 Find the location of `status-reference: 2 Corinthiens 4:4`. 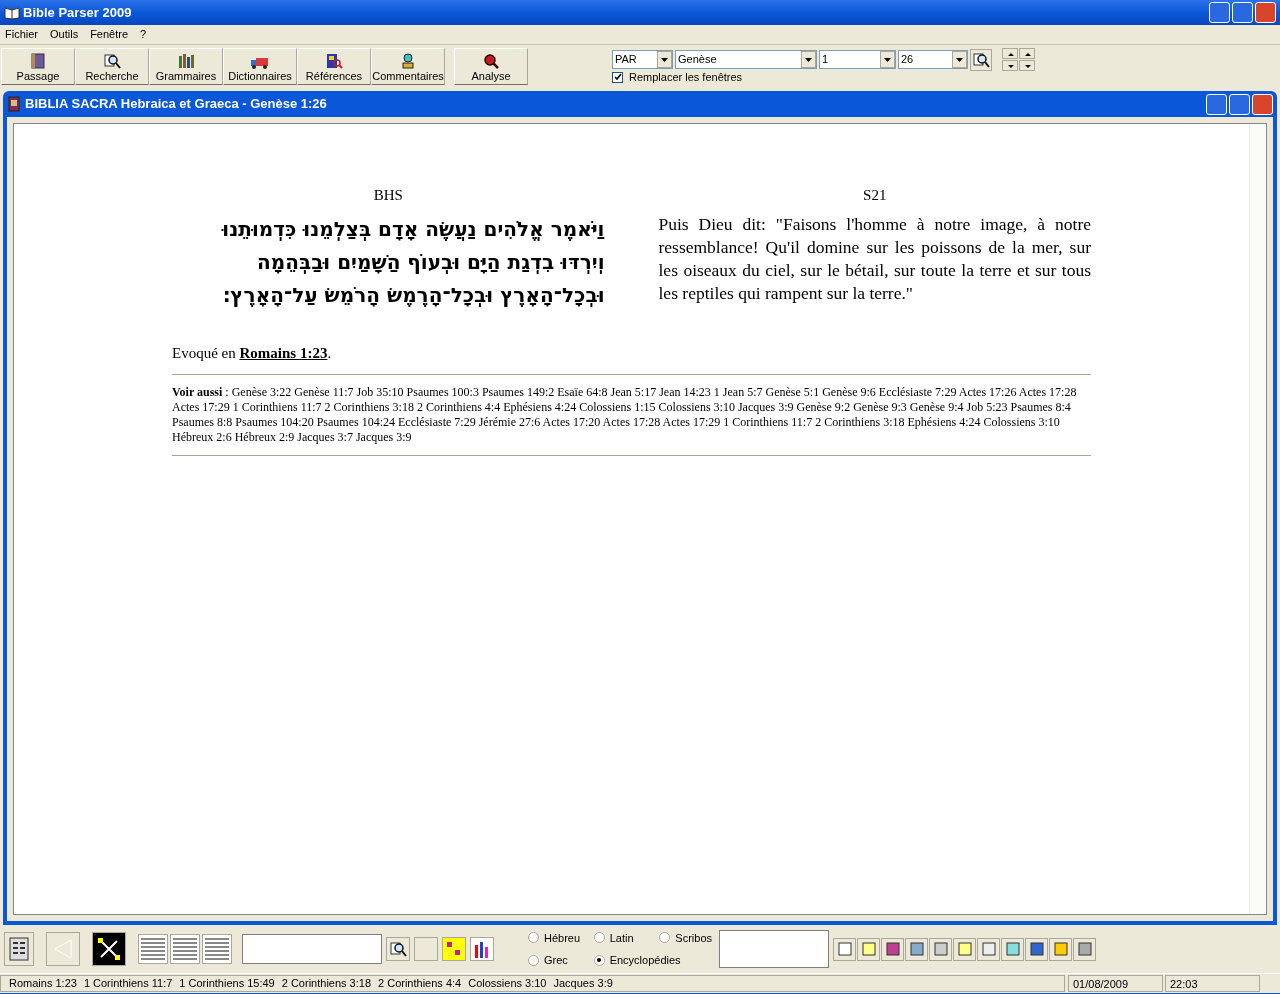

status-reference: 2 Corinthiens 4:4 is located at coordinates (420, 984).